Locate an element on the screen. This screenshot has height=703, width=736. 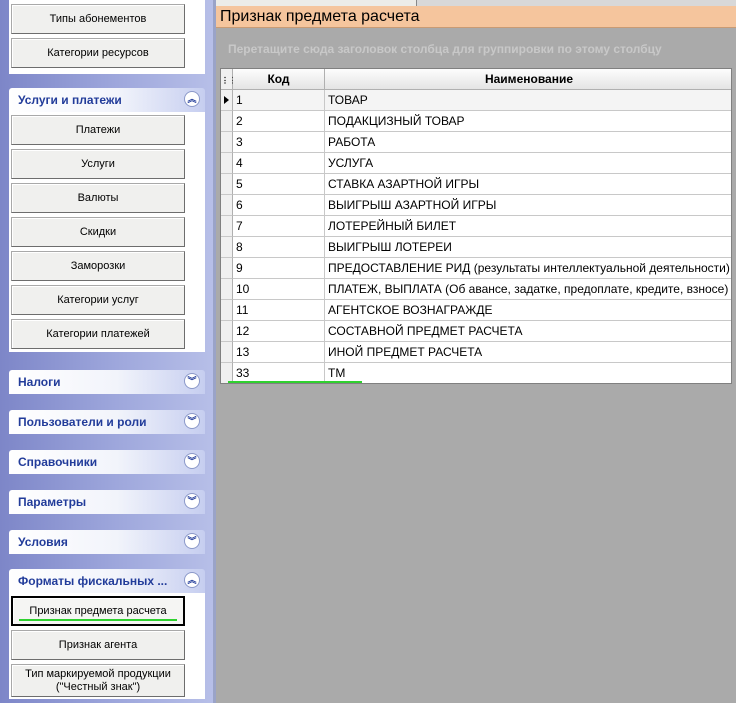
discounts-button: Скидки is located at coordinates (98, 232).